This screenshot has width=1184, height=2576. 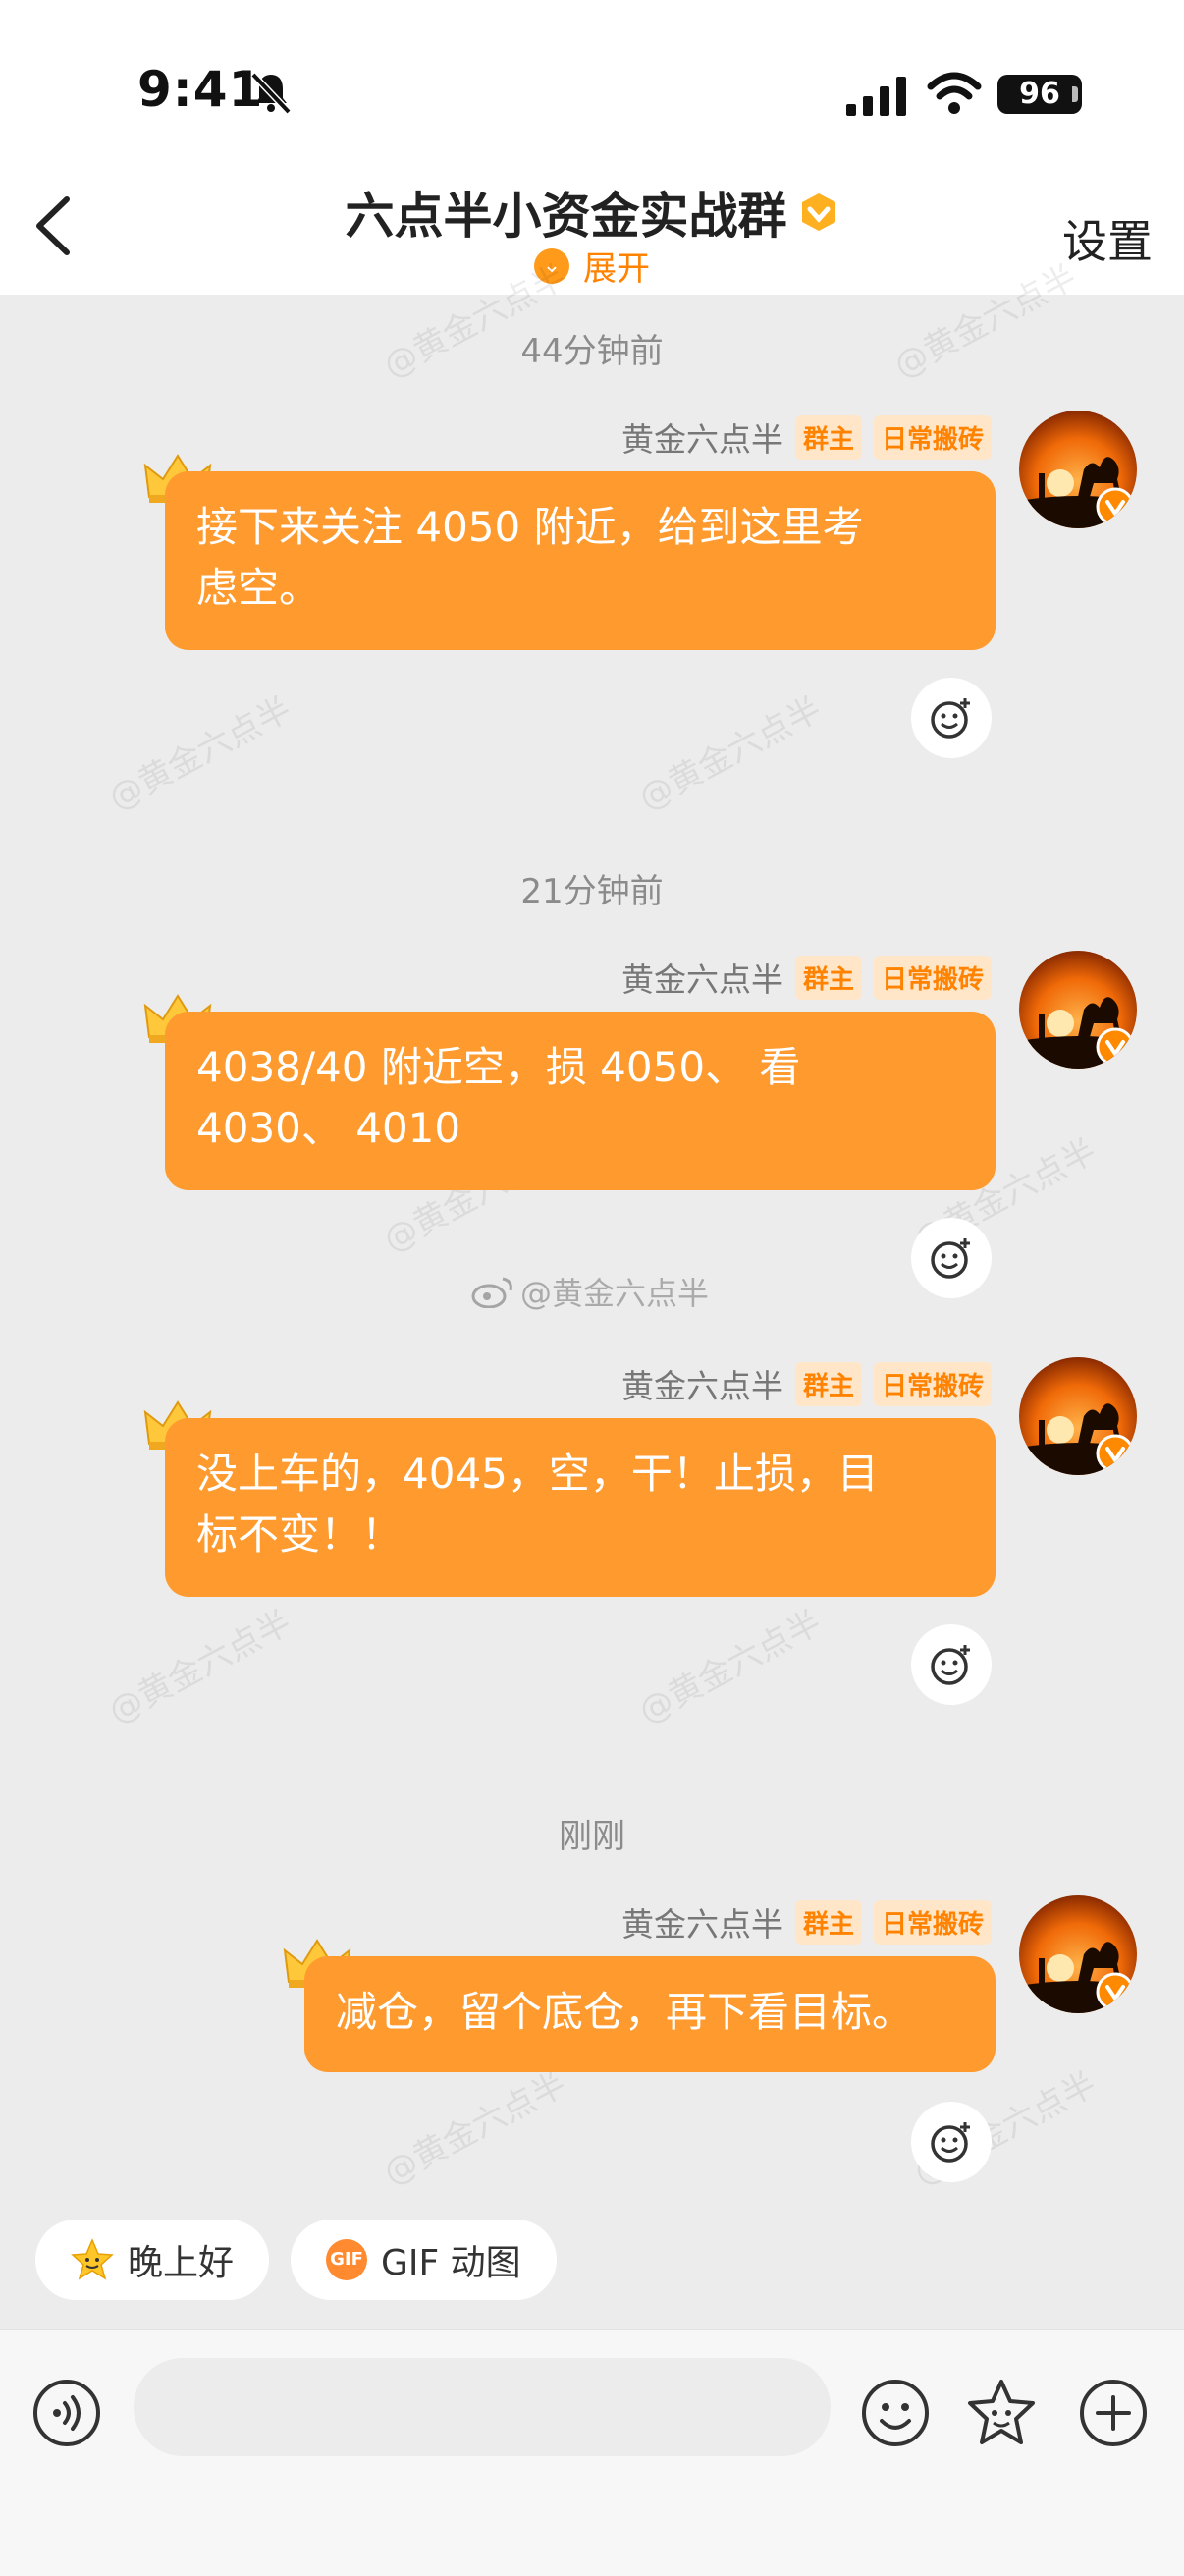 I want to click on message-bubble: 减仓，留个底仓，再下看目标。, so click(x=650, y=2014).